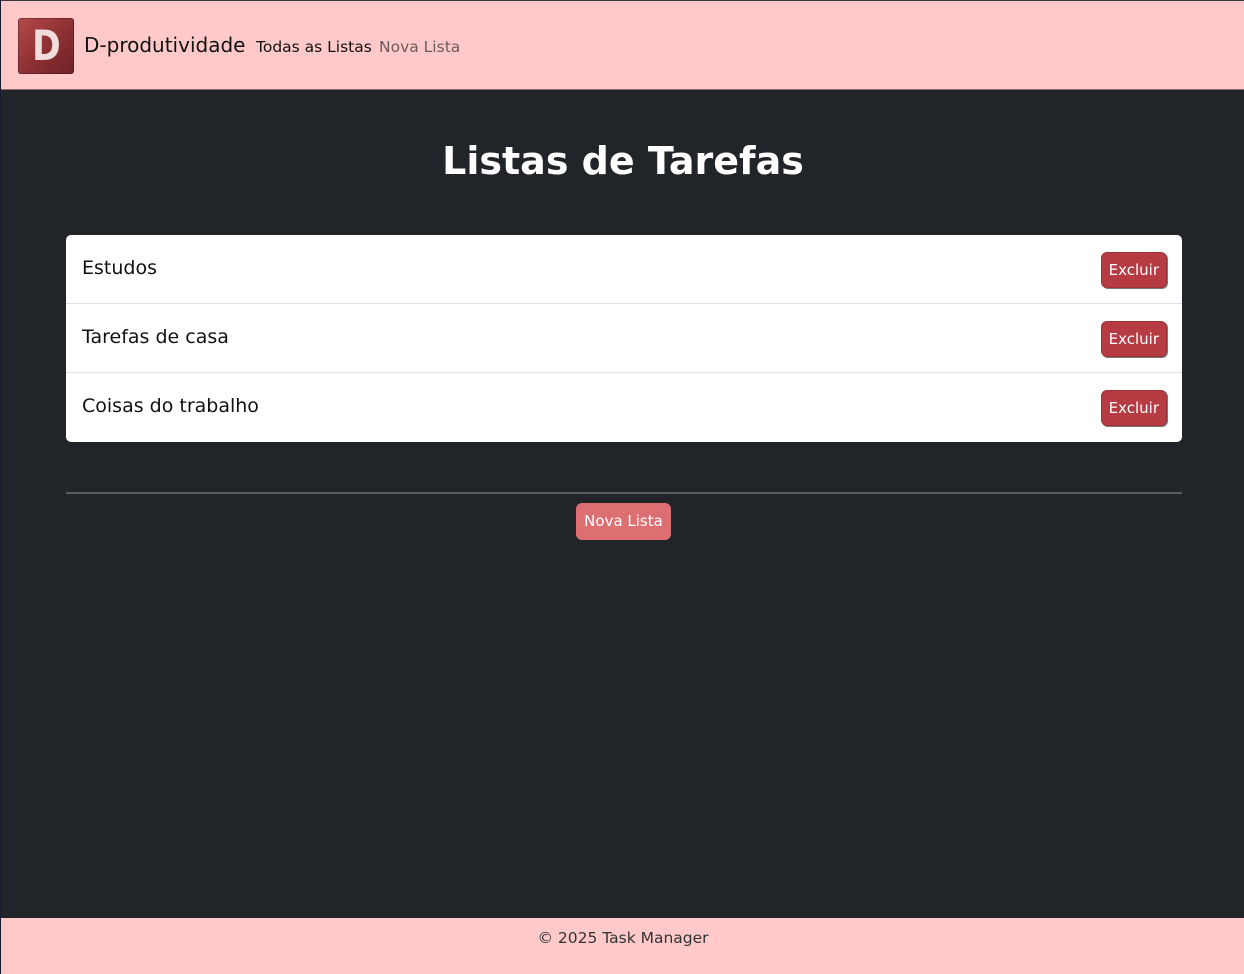  Describe the element at coordinates (170, 406) in the screenshot. I see `list-item-name: Coisas do trabalho` at that location.